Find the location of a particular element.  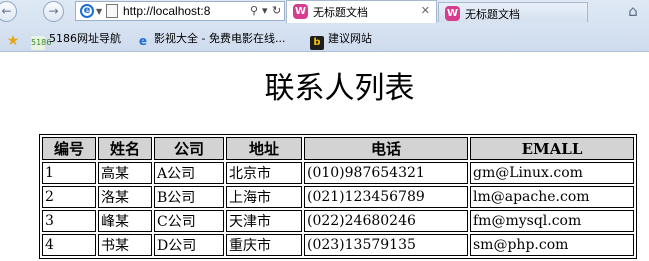

column-header-company: 公司 is located at coordinates (189, 148).